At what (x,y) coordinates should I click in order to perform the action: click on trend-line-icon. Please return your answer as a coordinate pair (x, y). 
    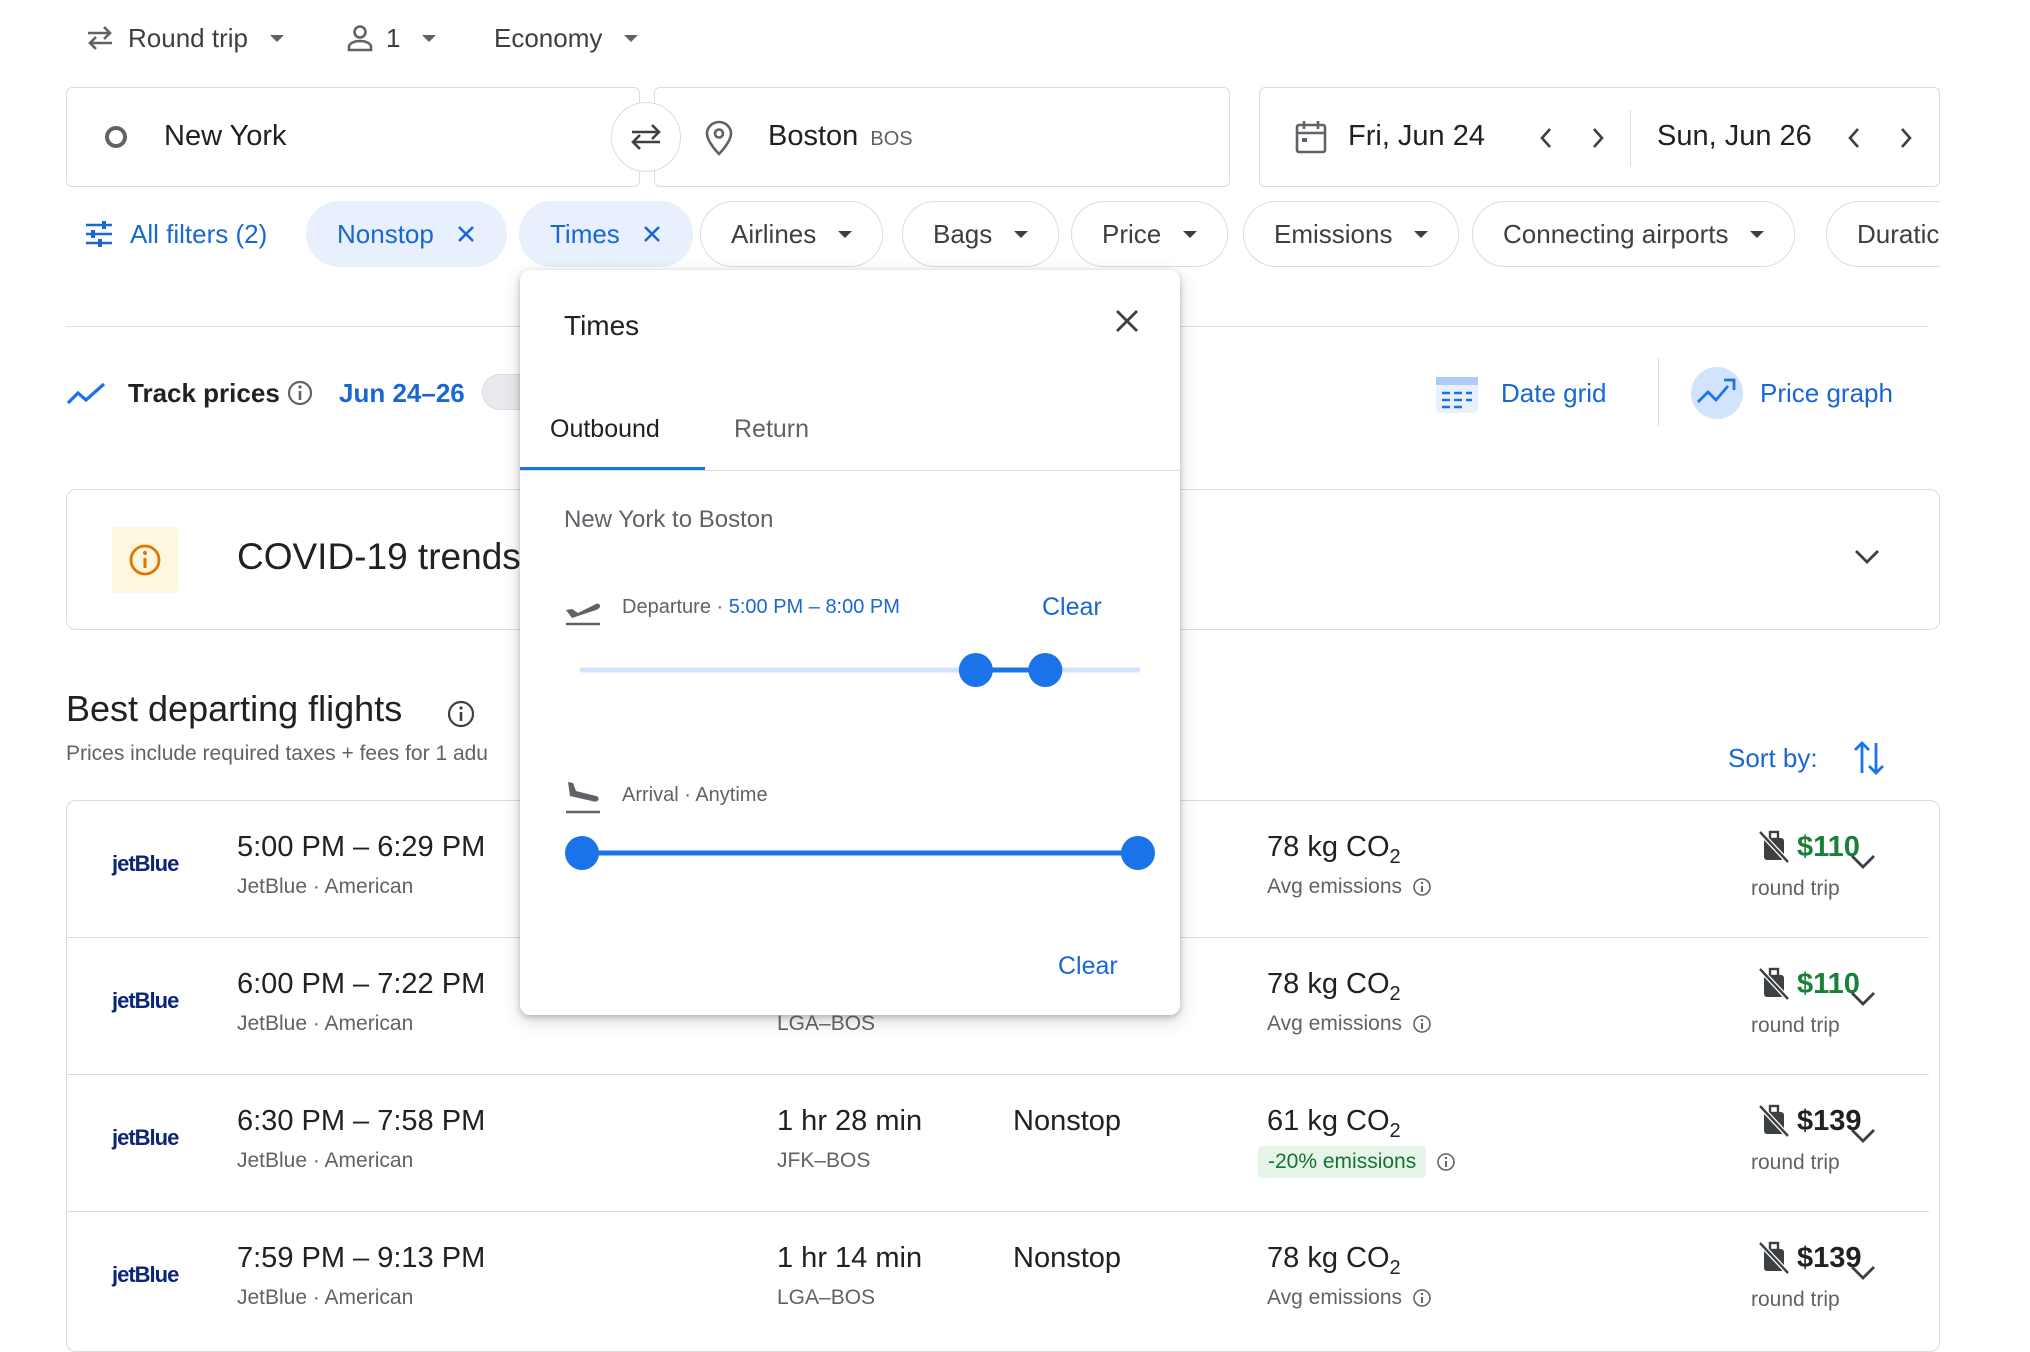
    Looking at the image, I should click on (86, 393).